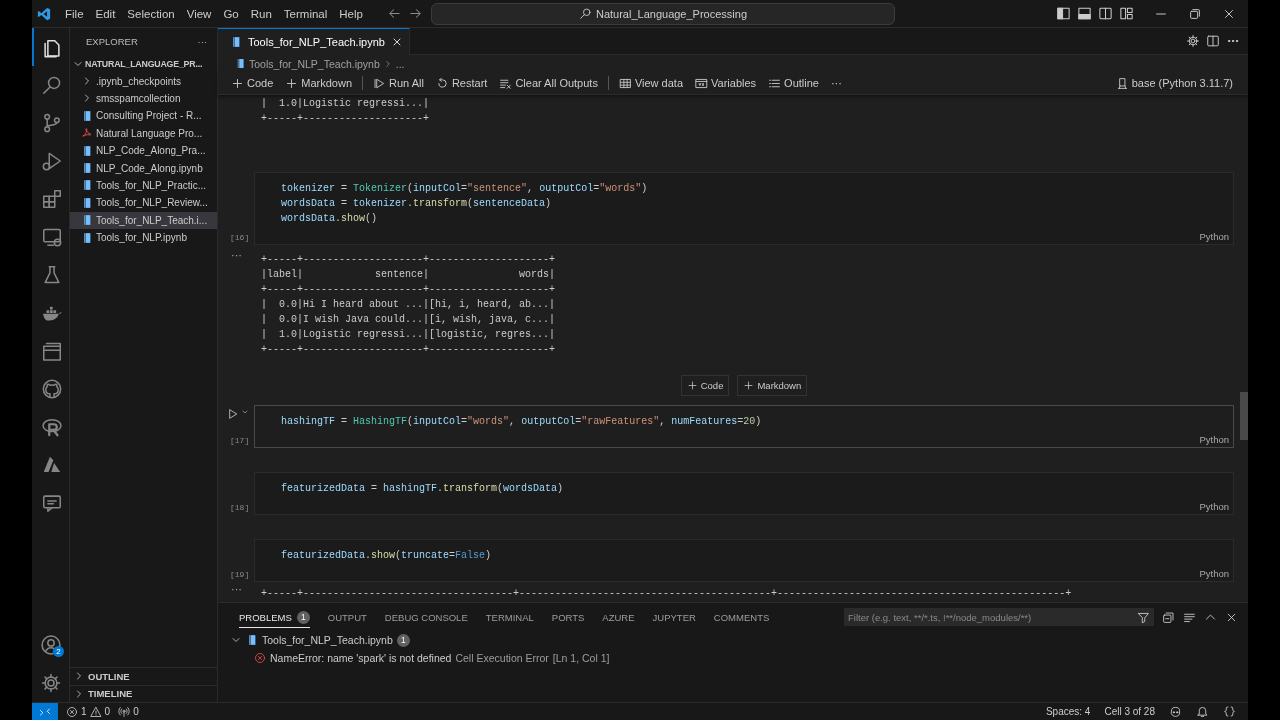  What do you see at coordinates (1202, 711) in the screenshot?
I see `bell-icon` at bounding box center [1202, 711].